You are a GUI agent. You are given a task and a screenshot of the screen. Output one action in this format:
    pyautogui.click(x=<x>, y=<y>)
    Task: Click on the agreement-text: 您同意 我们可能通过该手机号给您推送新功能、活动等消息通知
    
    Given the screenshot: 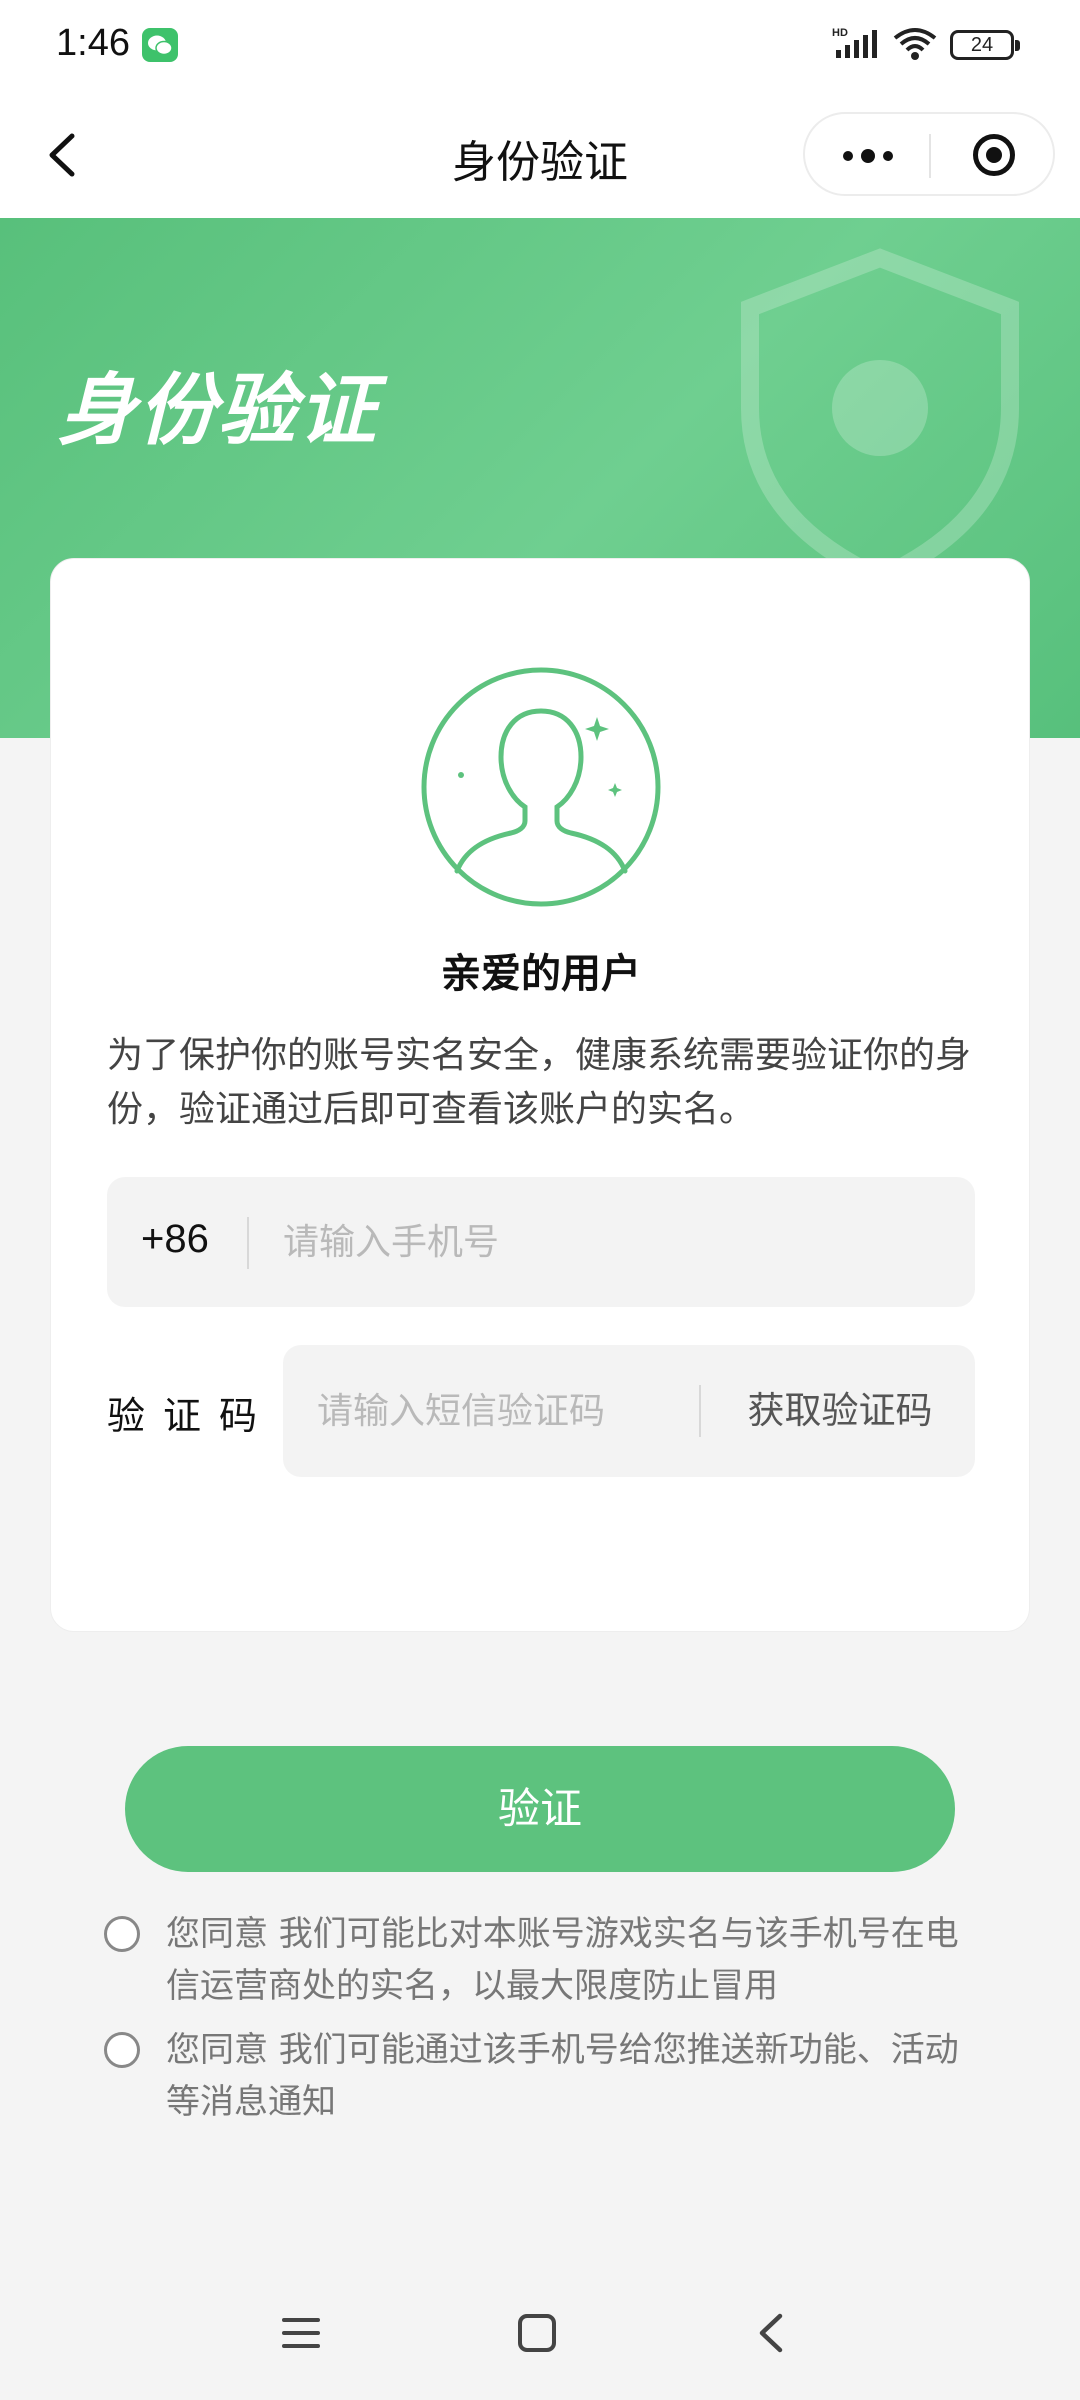 What is the action you would take?
    pyautogui.click(x=562, y=2076)
    